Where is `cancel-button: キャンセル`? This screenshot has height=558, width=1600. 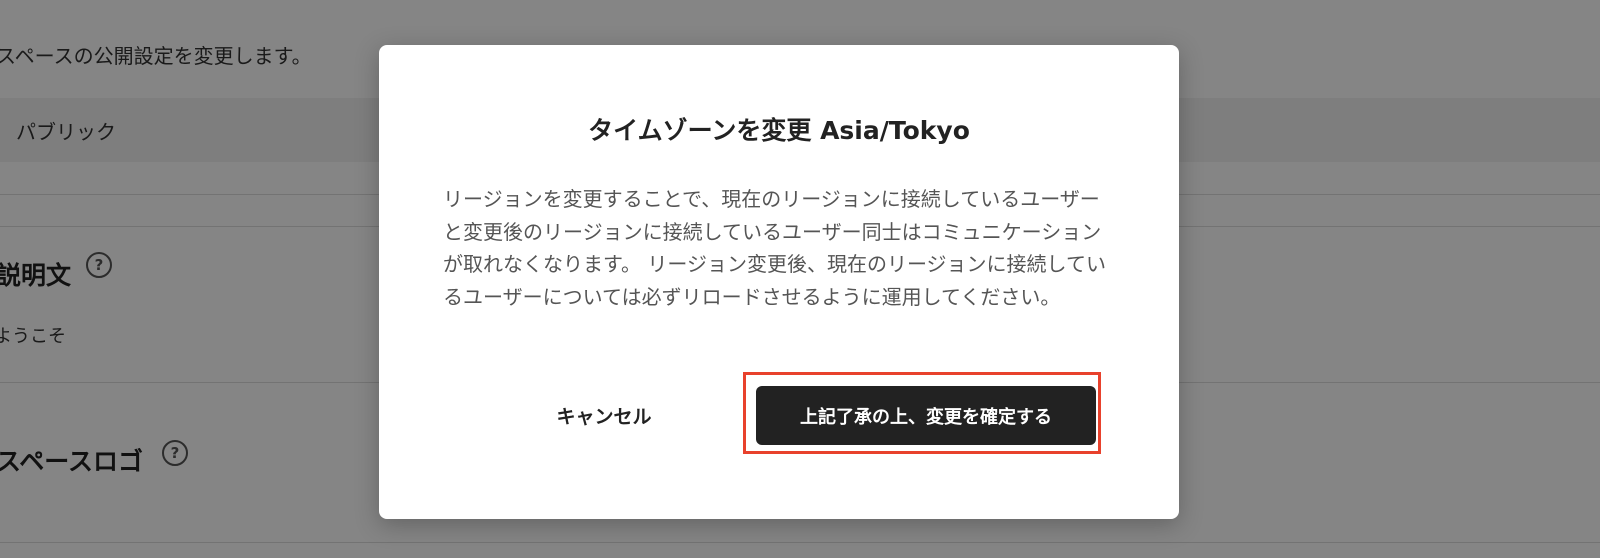
cancel-button: キャンセル is located at coordinates (604, 415).